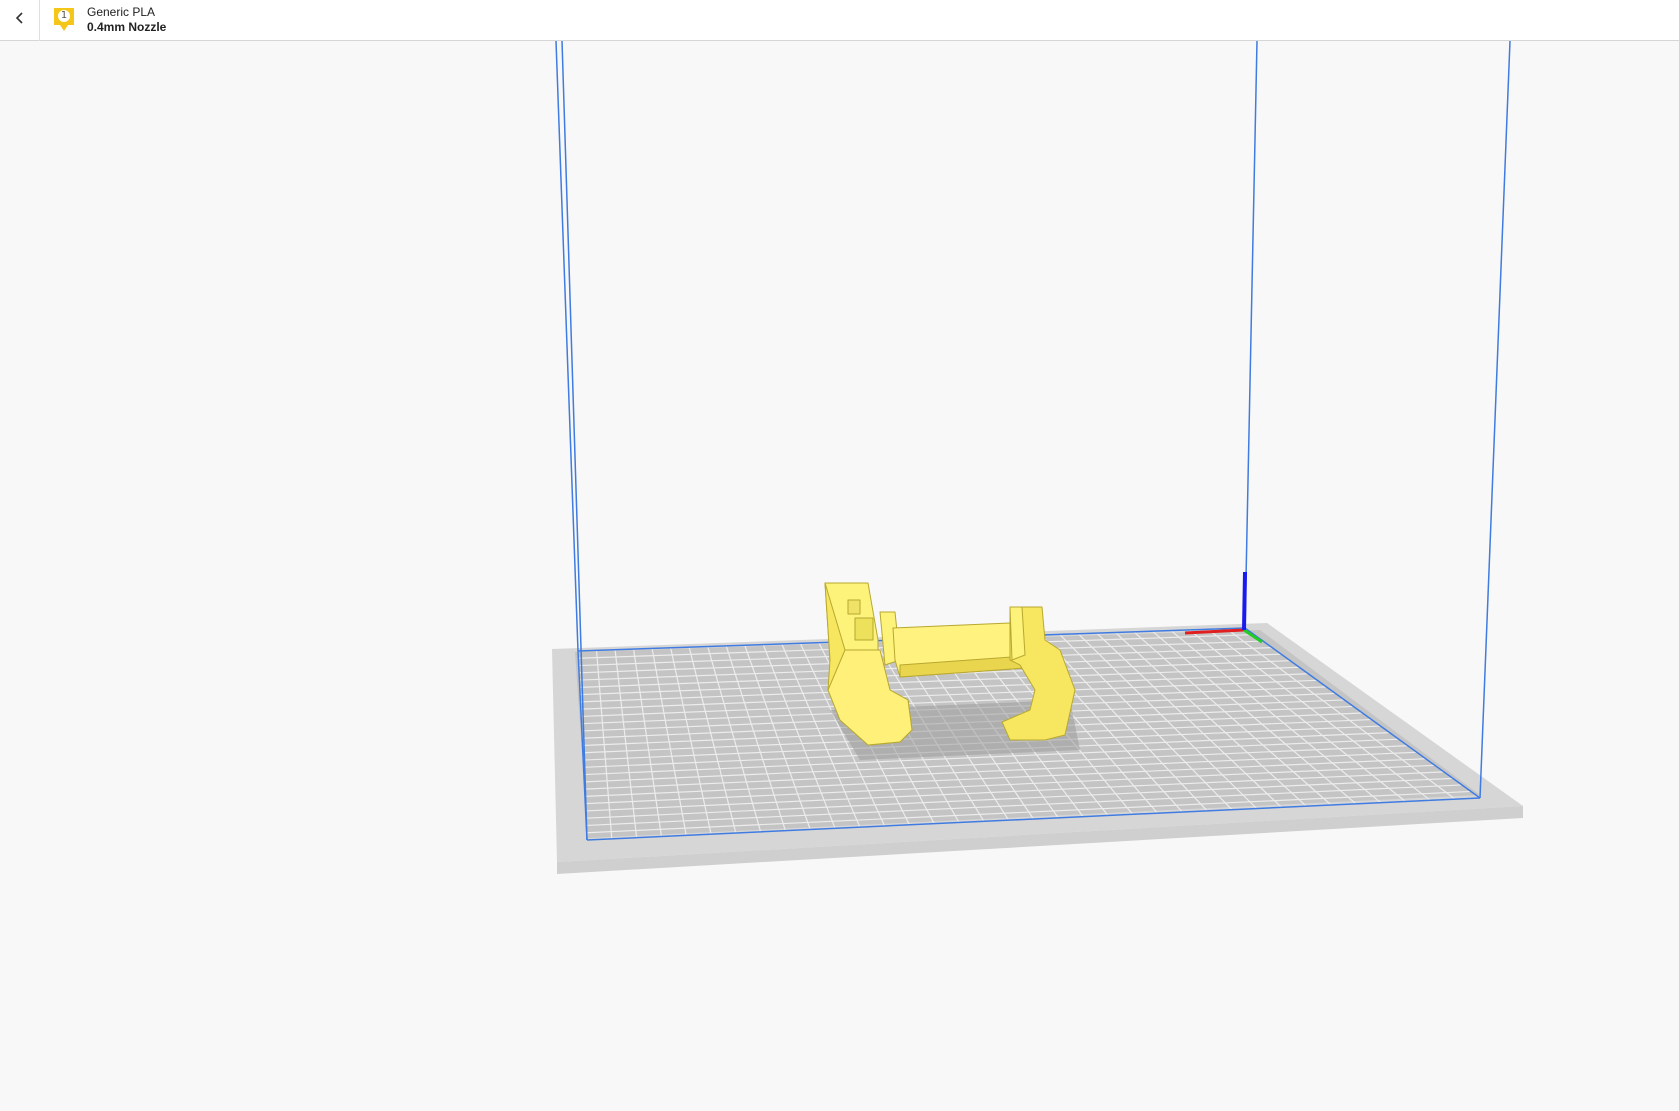 This screenshot has width=1679, height=1111. Describe the element at coordinates (121, 12) in the screenshot. I see `material-name: Generic PLA` at that location.